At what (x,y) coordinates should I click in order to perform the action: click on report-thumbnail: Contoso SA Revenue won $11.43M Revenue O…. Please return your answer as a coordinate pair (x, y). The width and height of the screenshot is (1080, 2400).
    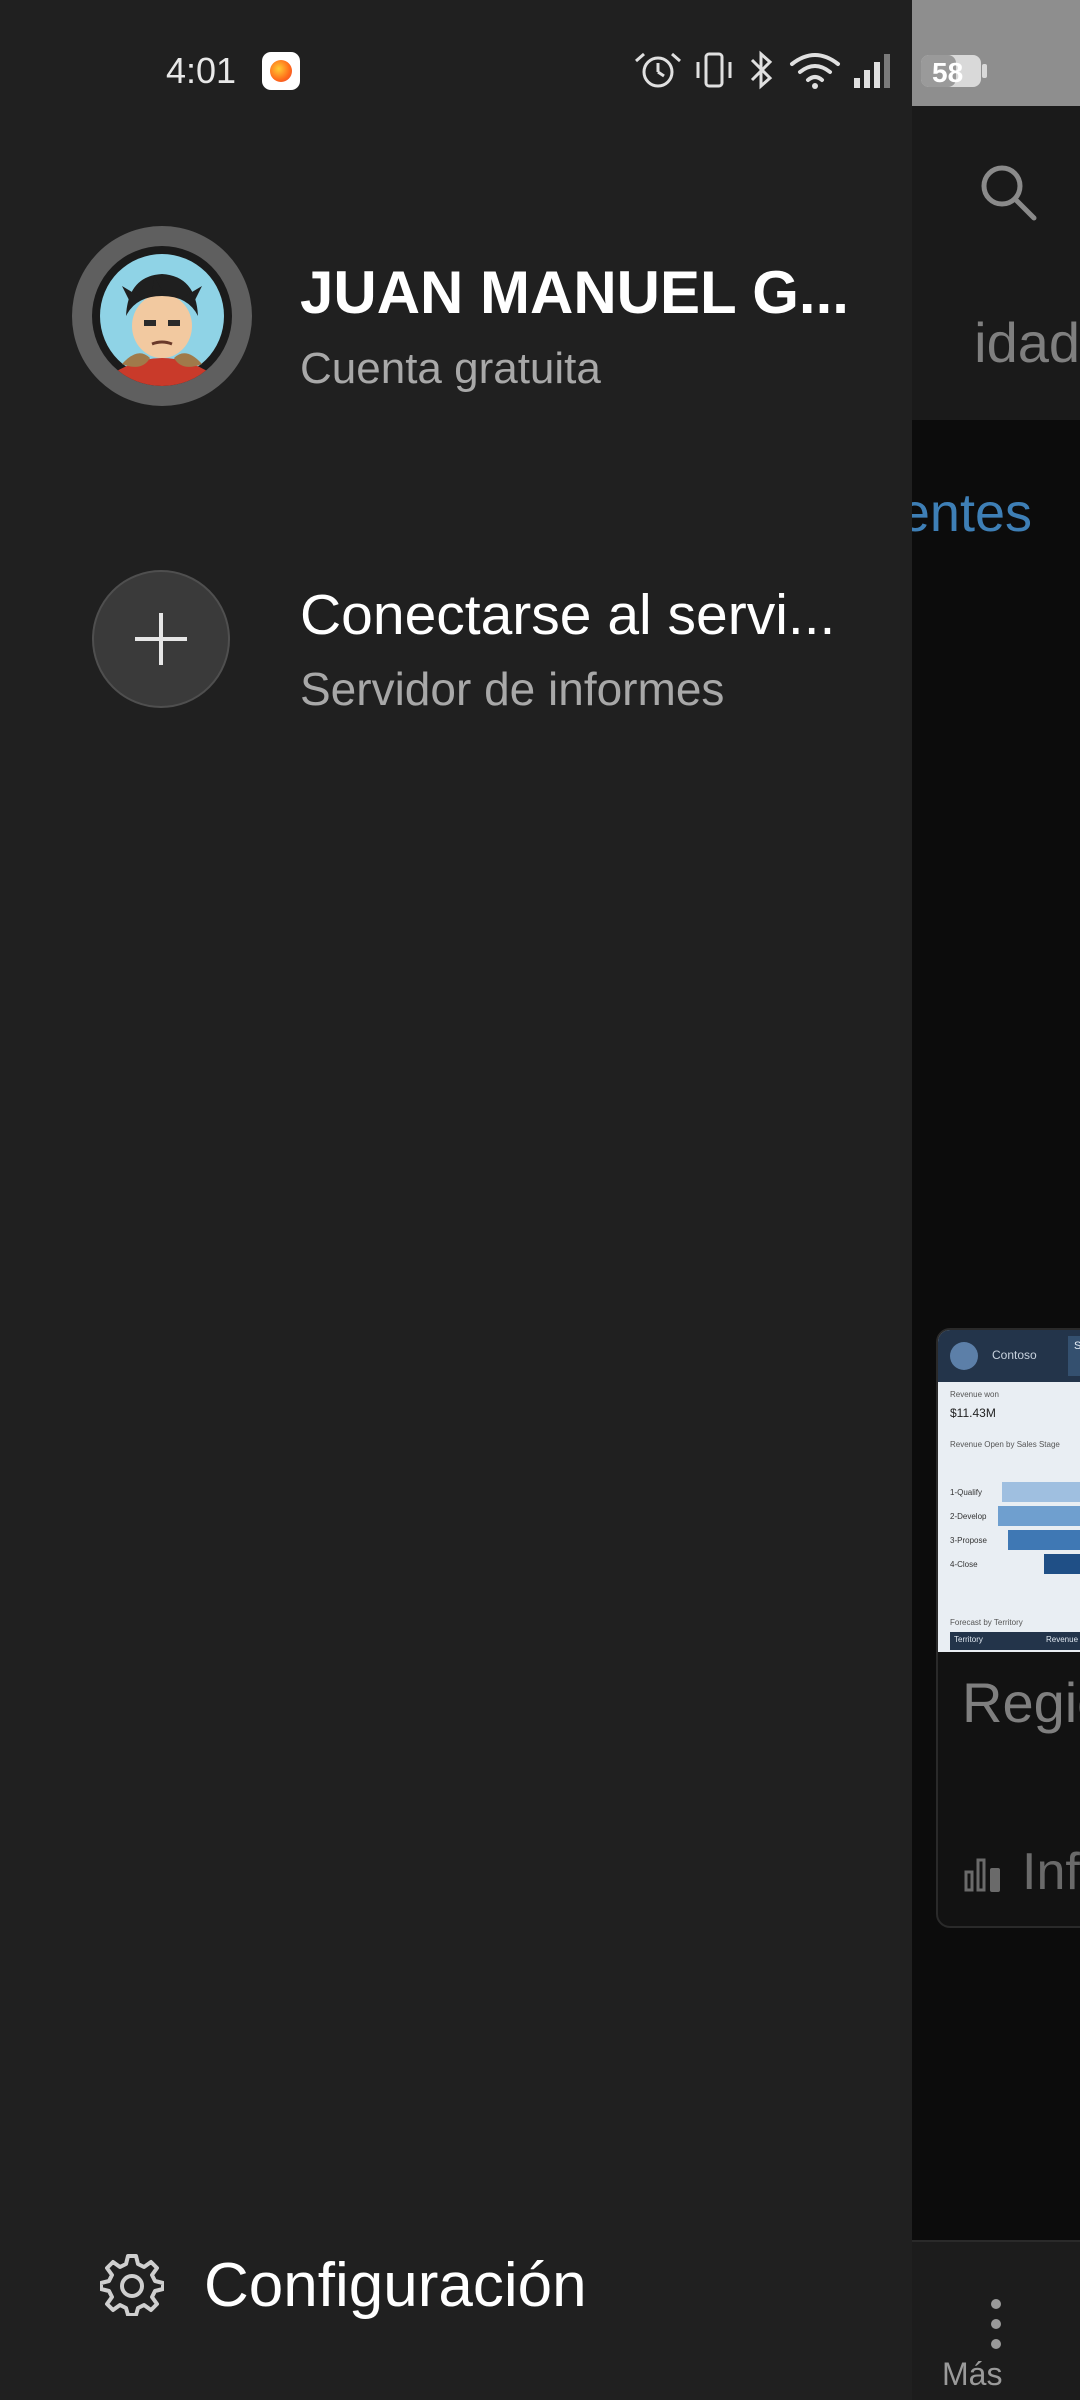
    Looking at the image, I should click on (1009, 1491).